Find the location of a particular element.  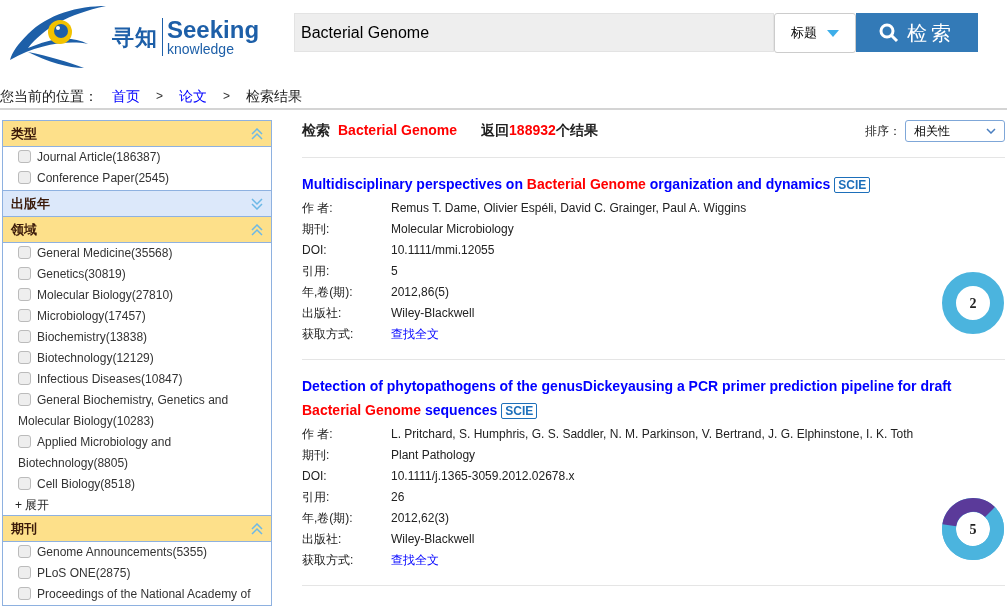

facet-option: General Biochemistry, Genetics and Molecular Biology(10283) is located at coordinates (137, 411).